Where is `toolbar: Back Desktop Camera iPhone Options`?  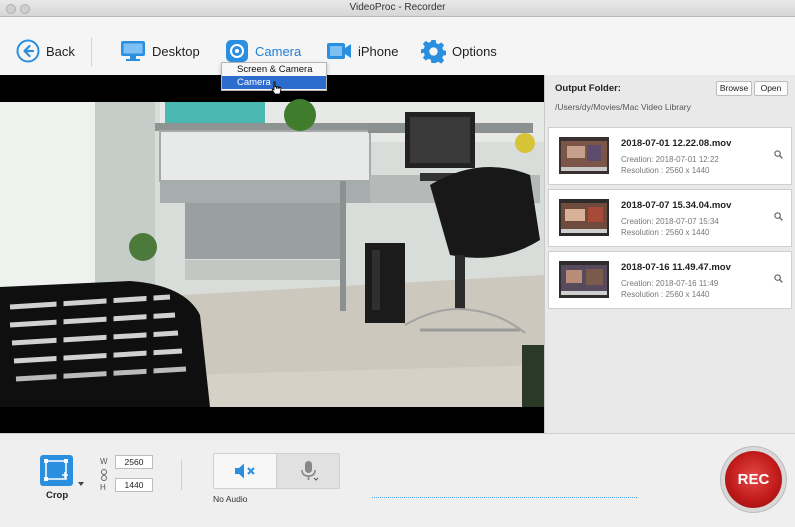 toolbar: Back Desktop Camera iPhone Options is located at coordinates (397, 46).